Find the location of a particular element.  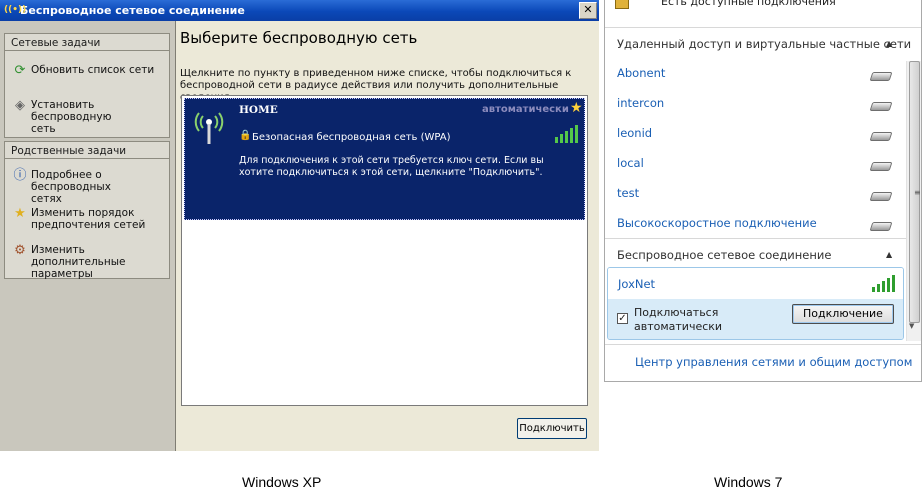

auto-connect-checkbox: ✓ is located at coordinates (622, 318).